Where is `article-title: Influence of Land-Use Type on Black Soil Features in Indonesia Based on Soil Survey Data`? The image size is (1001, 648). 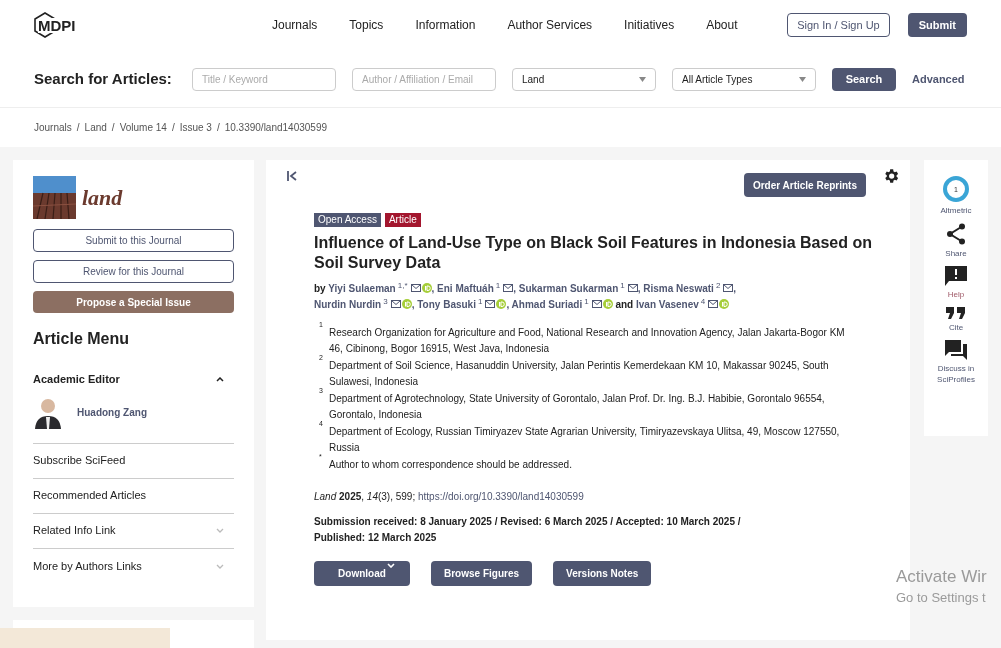
article-title: Influence of Land-Use Type on Black Soil Features in Indonesia Based on Soil Survey Data is located at coordinates (594, 253).